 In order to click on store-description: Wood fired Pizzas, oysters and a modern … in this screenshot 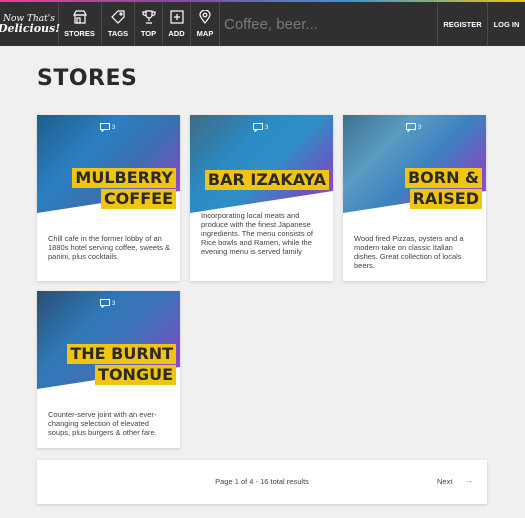, I will do `click(409, 252)`.